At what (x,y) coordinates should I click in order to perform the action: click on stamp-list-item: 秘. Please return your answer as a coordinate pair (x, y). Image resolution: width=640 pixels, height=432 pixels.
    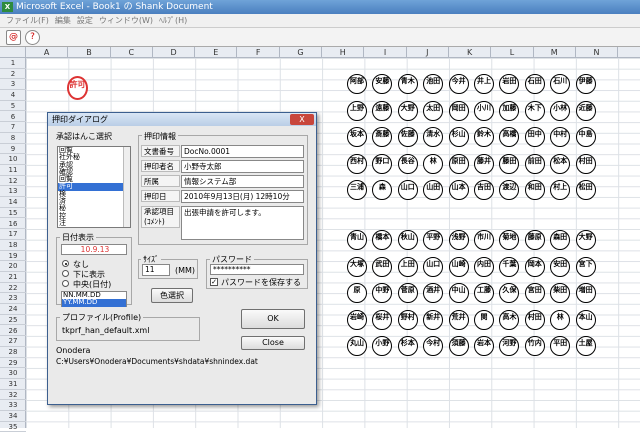
    Looking at the image, I should click on (94, 209).